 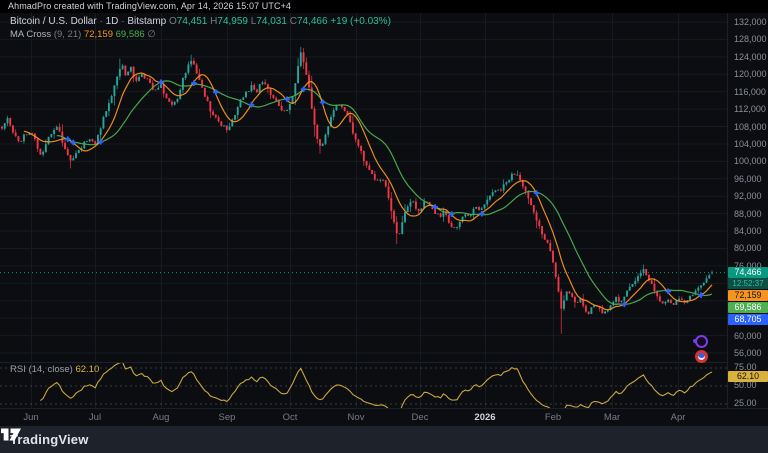 I want to click on time-axis-label: Oct, so click(x=290, y=417).